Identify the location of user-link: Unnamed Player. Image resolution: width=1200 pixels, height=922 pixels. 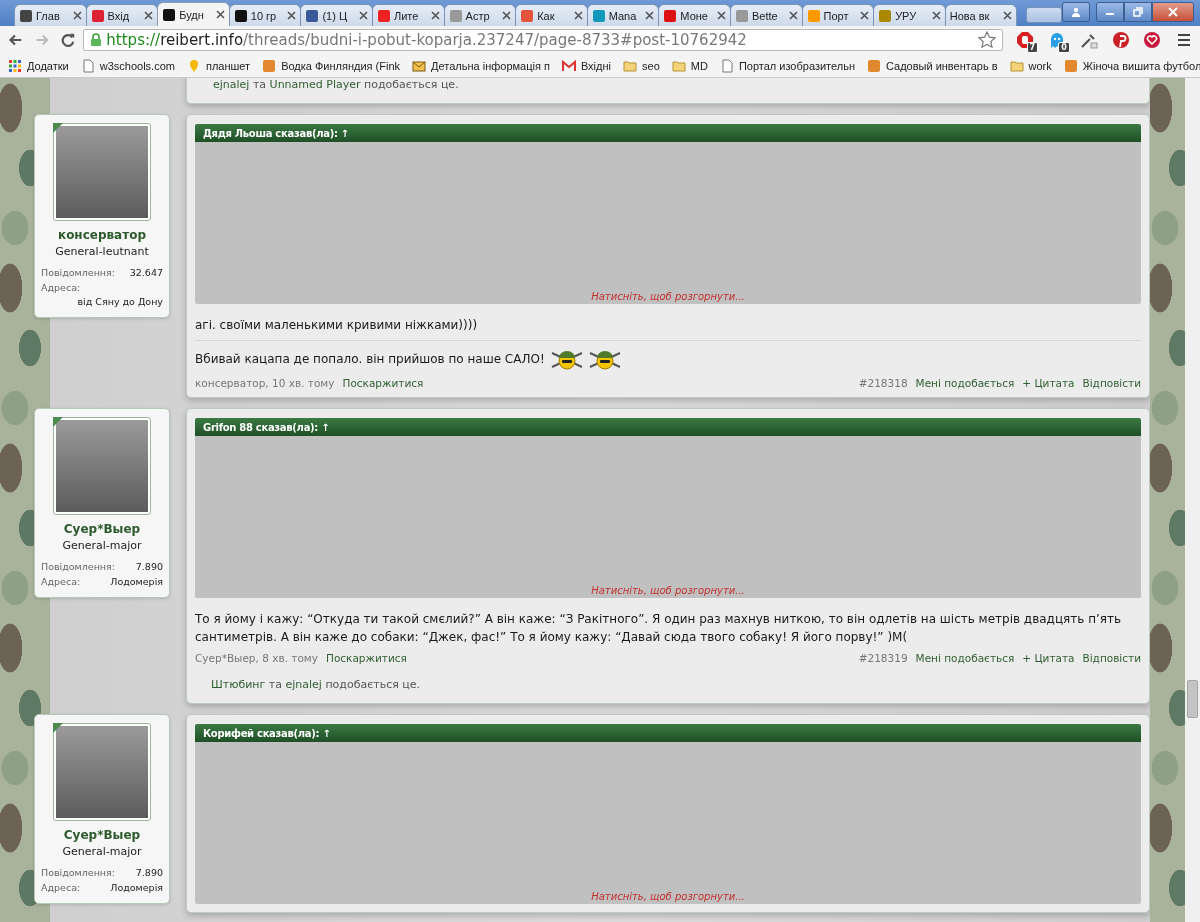
(315, 84).